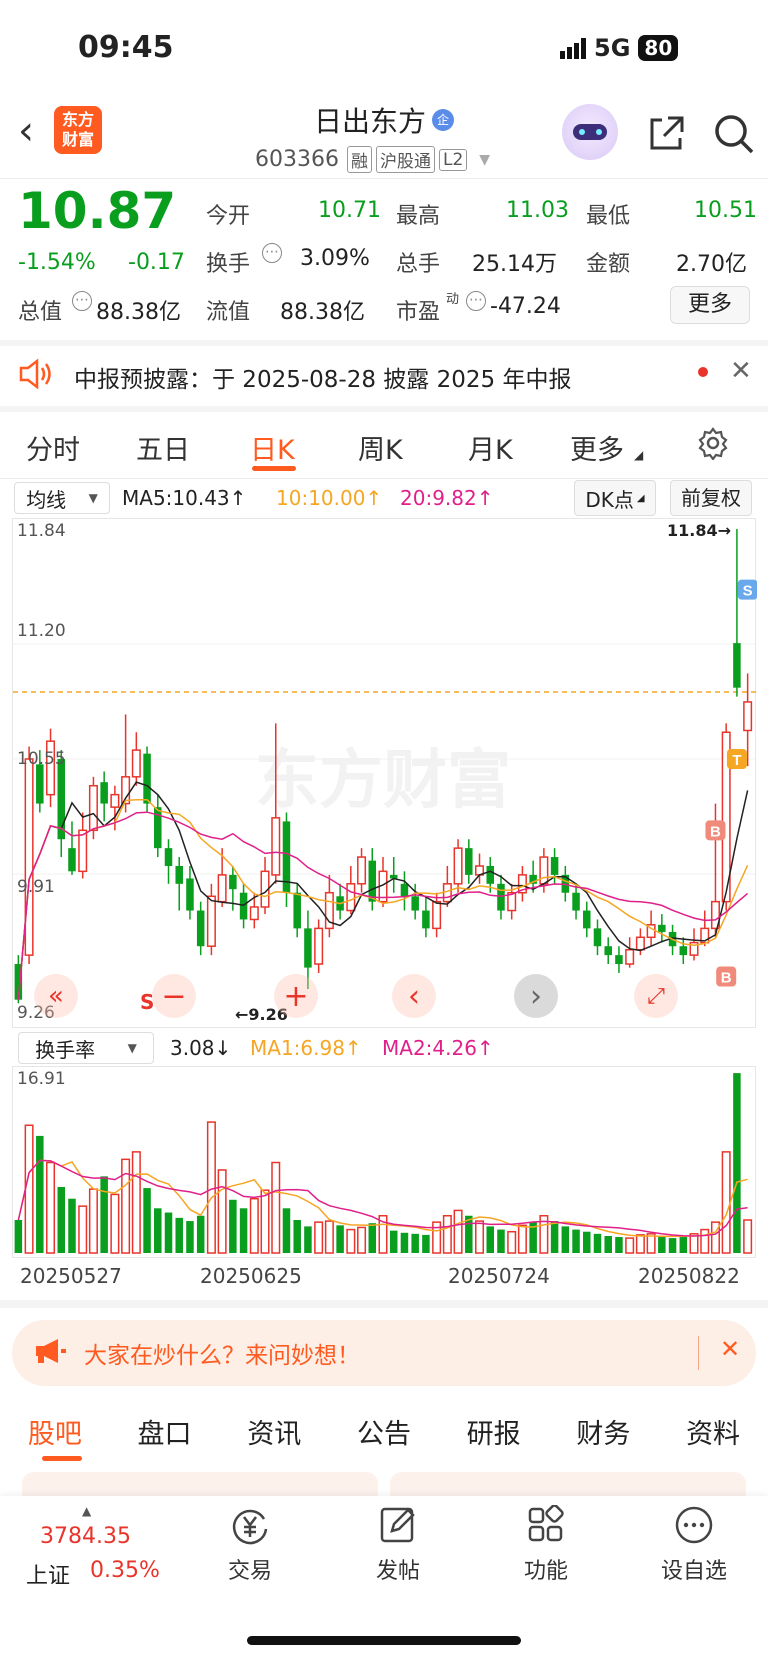 Image resolution: width=768 pixels, height=1663 pixels. I want to click on search-icon, so click(734, 136).